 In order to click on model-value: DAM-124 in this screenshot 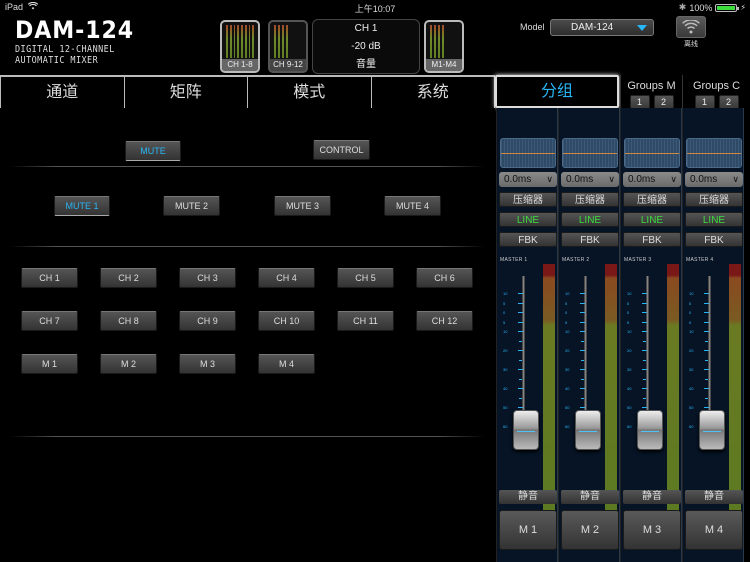, I will do `click(592, 27)`.